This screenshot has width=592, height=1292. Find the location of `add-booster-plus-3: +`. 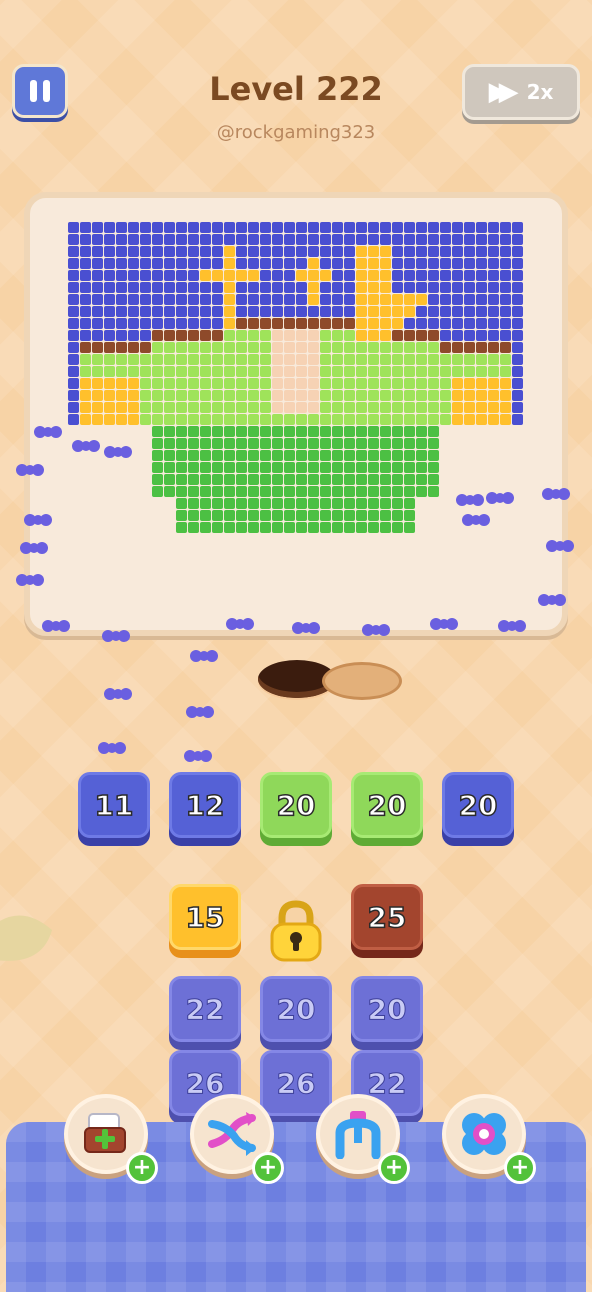

add-booster-plus-3: + is located at coordinates (394, 1168).